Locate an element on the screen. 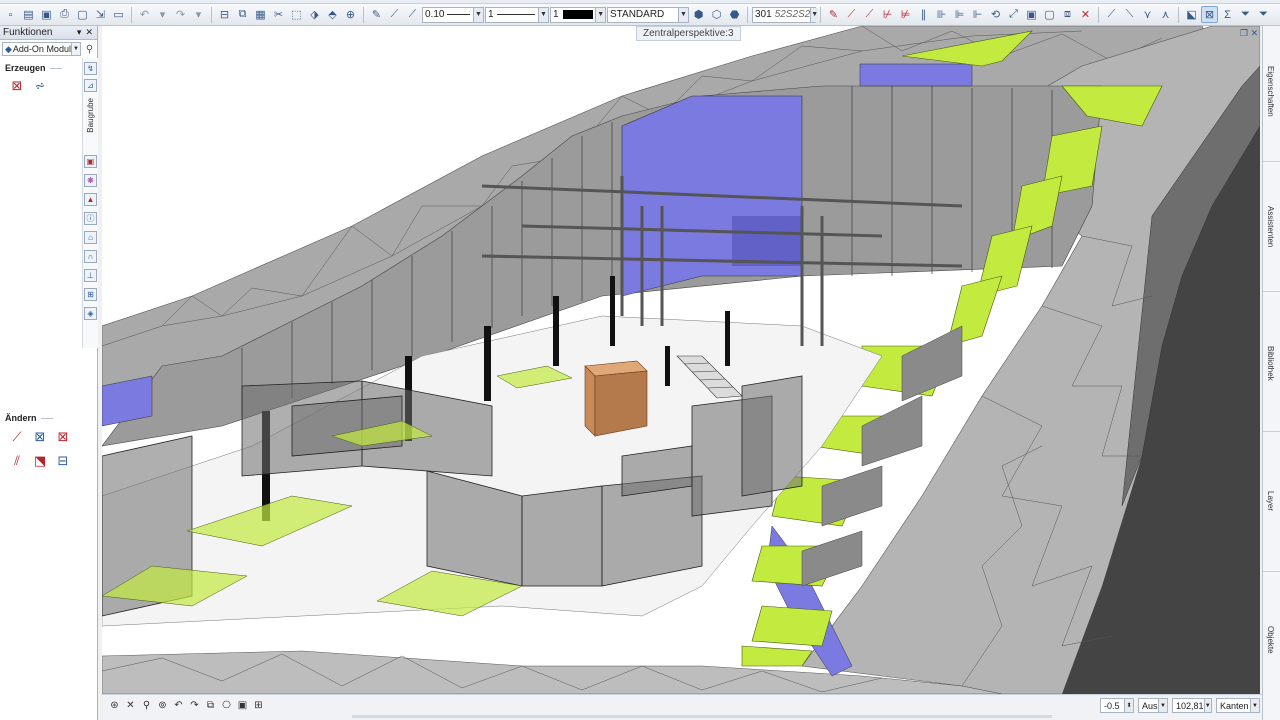 This screenshot has height=720, width=1280. baugrube-tab: Baugrube is located at coordinates (90, 115).